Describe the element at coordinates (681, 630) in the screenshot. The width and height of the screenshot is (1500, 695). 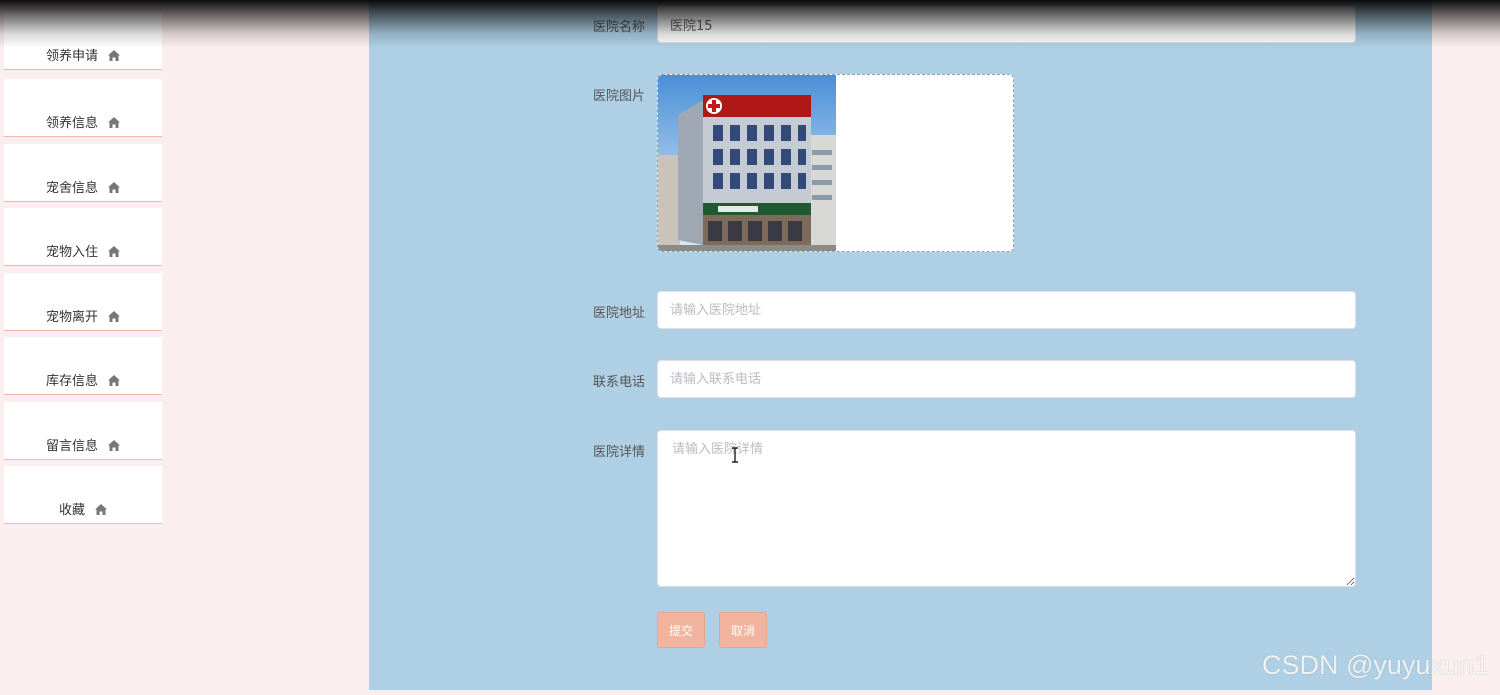
I see `submit-button: 提交` at that location.